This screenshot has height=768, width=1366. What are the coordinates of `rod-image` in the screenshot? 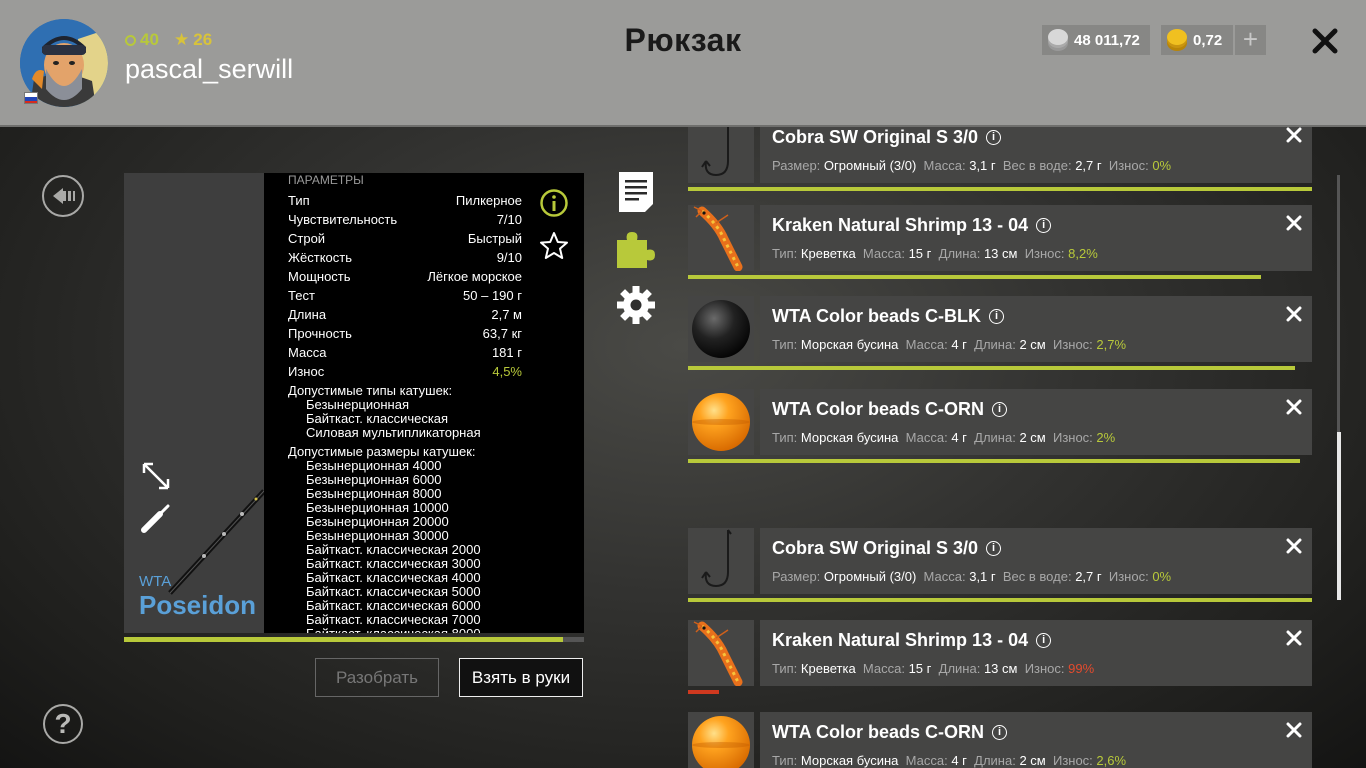 It's located at (216, 542).